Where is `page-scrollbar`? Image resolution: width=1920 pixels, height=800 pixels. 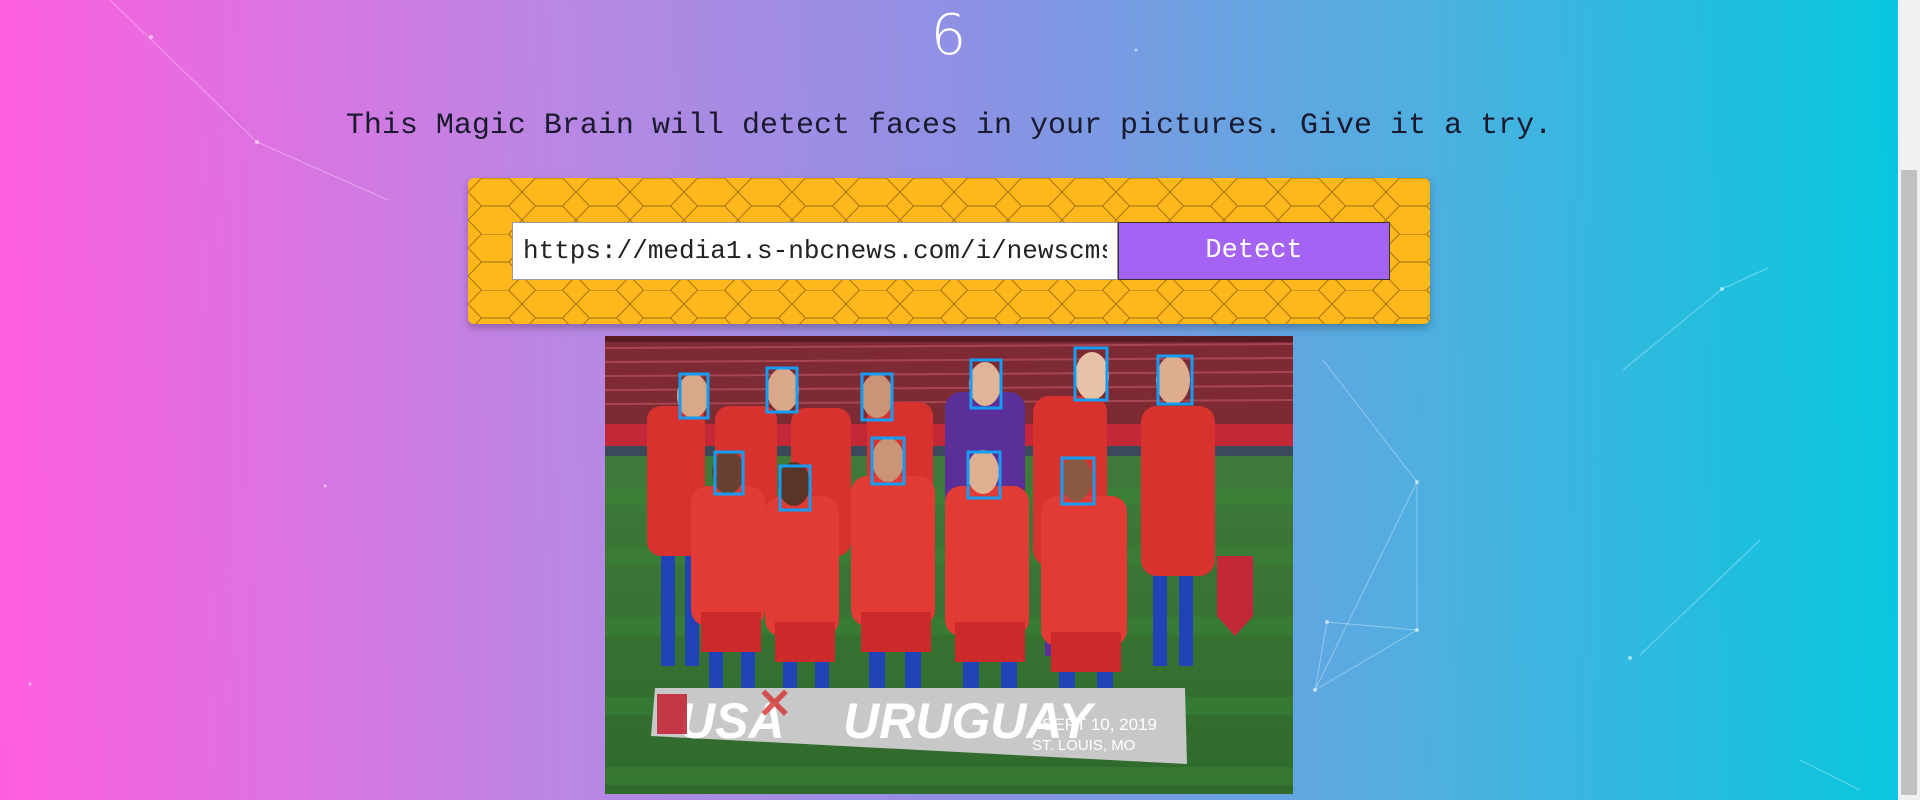 page-scrollbar is located at coordinates (1909, 400).